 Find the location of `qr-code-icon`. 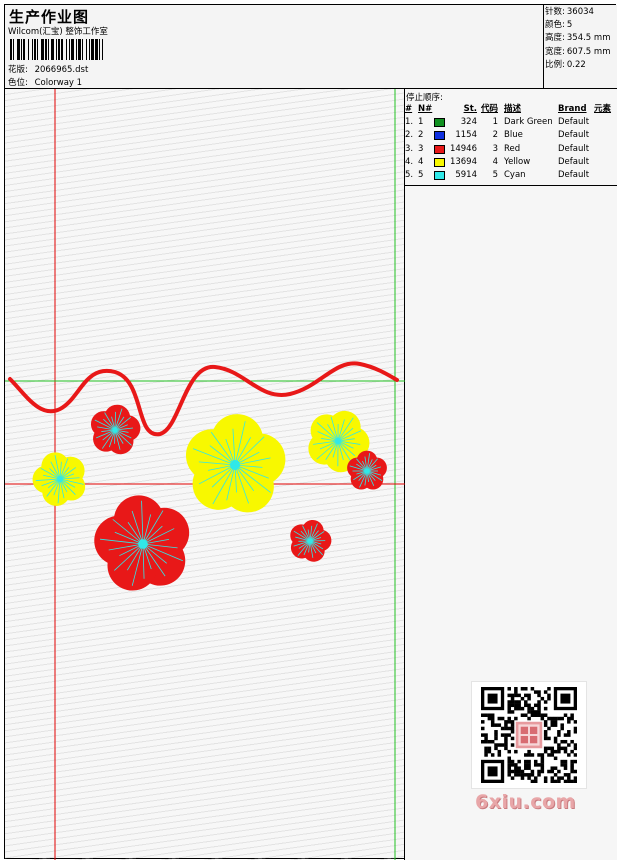

qr-code-icon is located at coordinates (529, 735).